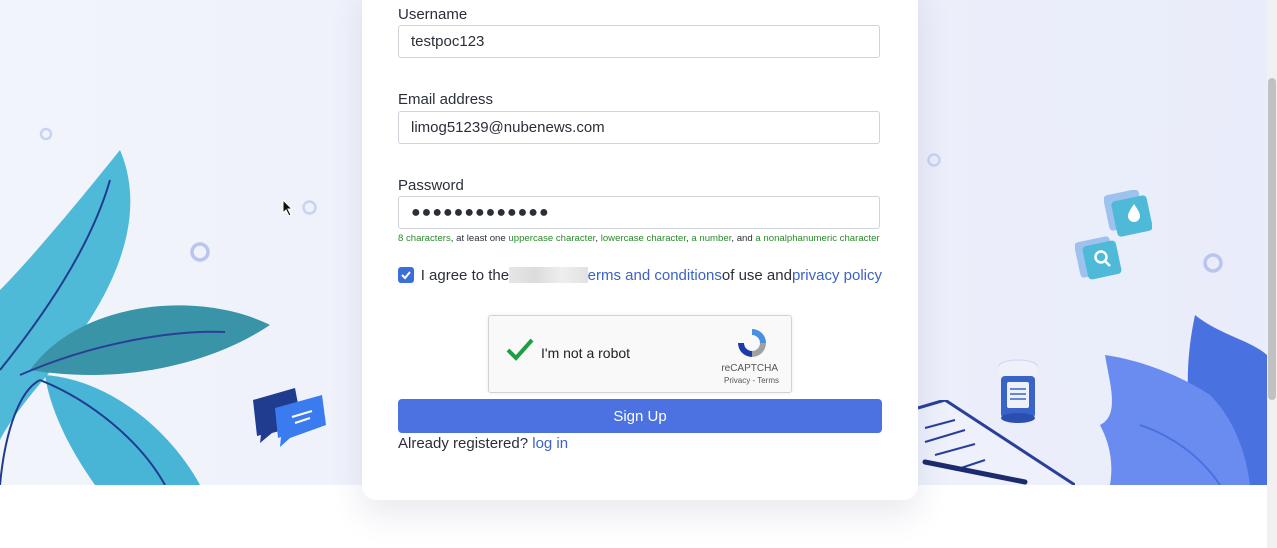 The image size is (1277, 548). What do you see at coordinates (640, 416) in the screenshot?
I see `sign-up-button: Sign Up` at bounding box center [640, 416].